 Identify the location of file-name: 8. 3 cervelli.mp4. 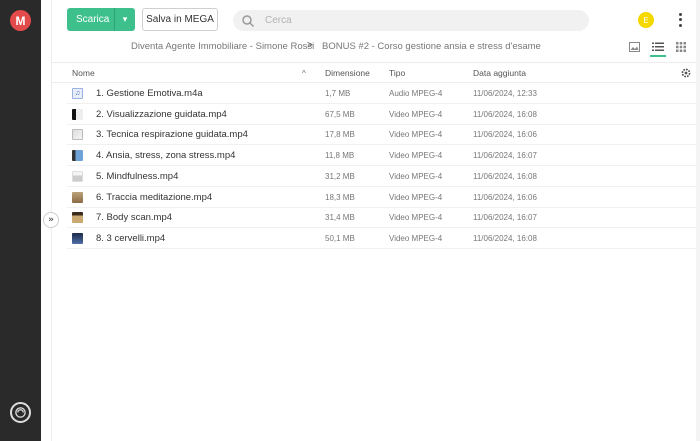
(130, 238).